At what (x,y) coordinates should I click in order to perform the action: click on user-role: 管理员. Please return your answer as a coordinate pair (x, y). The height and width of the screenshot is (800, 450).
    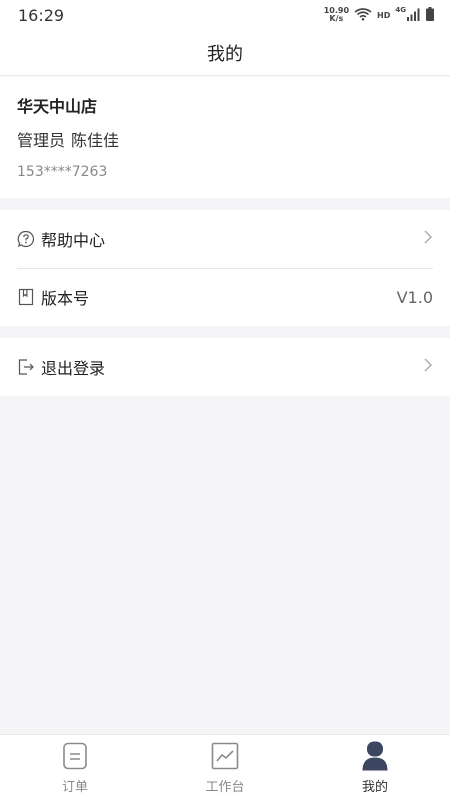
    Looking at the image, I should click on (41, 140).